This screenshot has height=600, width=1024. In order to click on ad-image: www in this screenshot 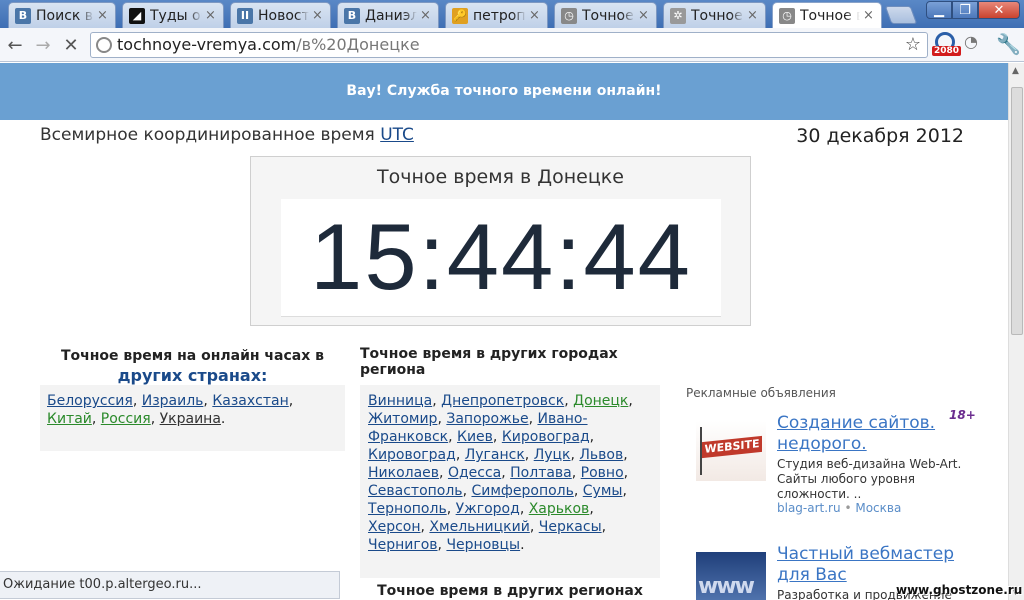, I will do `click(731, 576)`.